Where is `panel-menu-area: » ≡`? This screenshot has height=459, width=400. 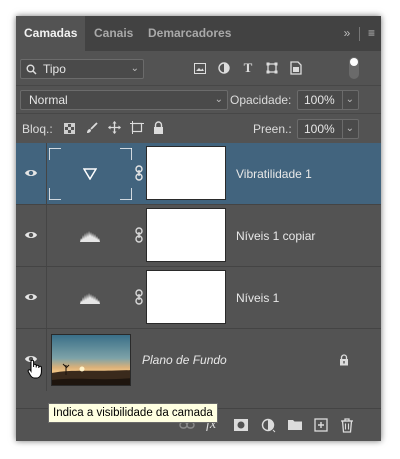 panel-menu-area: » ≡ is located at coordinates (359, 33).